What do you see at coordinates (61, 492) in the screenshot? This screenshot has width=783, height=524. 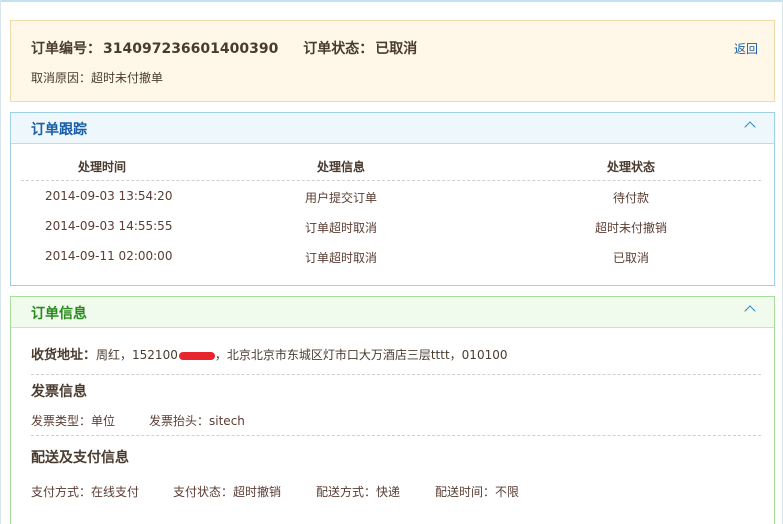 I see `payment-method-label: 支付方式：` at bounding box center [61, 492].